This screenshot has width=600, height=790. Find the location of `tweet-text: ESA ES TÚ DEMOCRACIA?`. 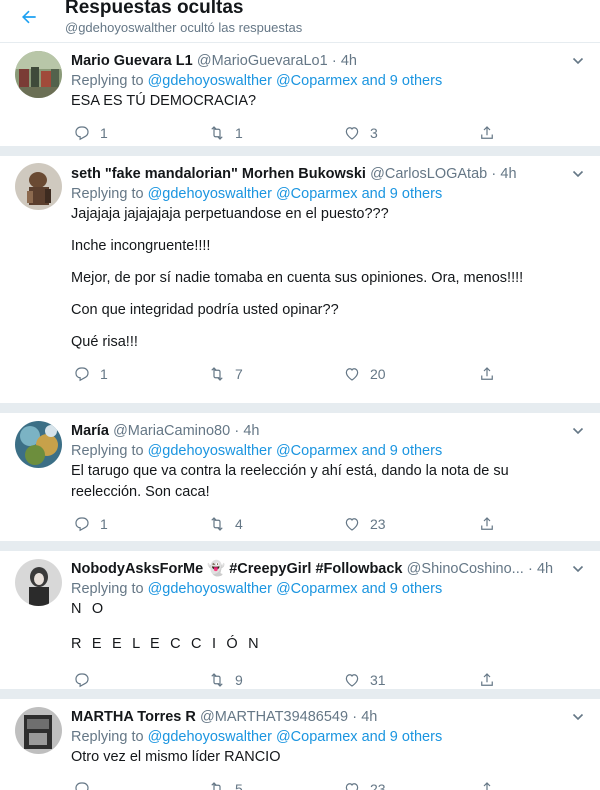

tweet-text: ESA ES TÚ DEMOCRACIA? is located at coordinates (325, 101).